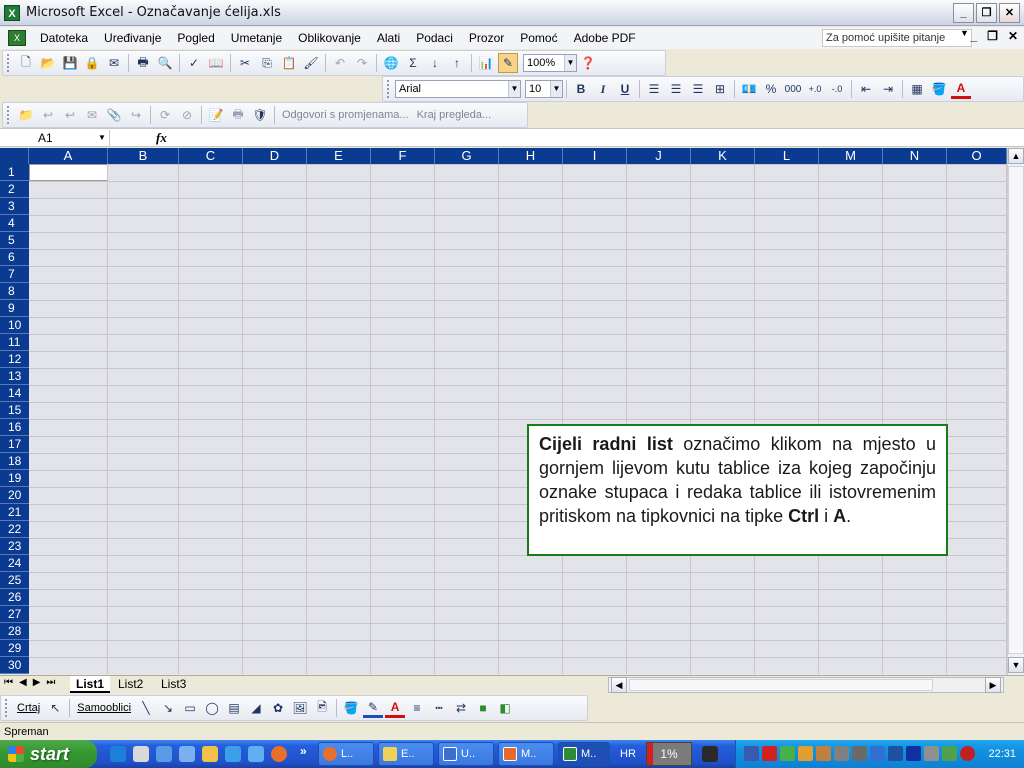 The width and height of the screenshot is (1024, 768). What do you see at coordinates (888, 89) in the screenshot?
I see `increase-indent-icon: ⇥` at bounding box center [888, 89].